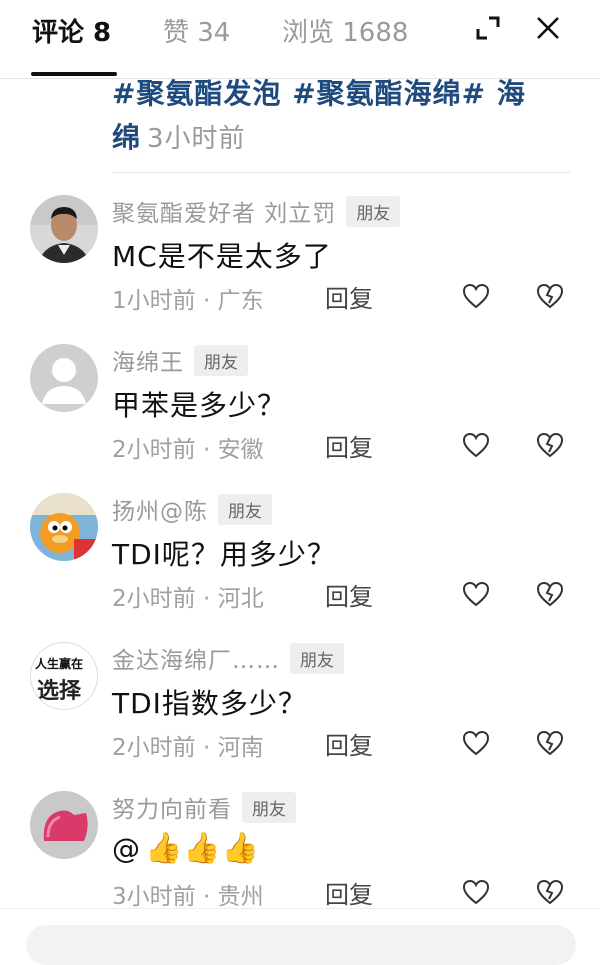 This screenshot has height=965, width=600. I want to click on expand-icon, so click(488, 28).